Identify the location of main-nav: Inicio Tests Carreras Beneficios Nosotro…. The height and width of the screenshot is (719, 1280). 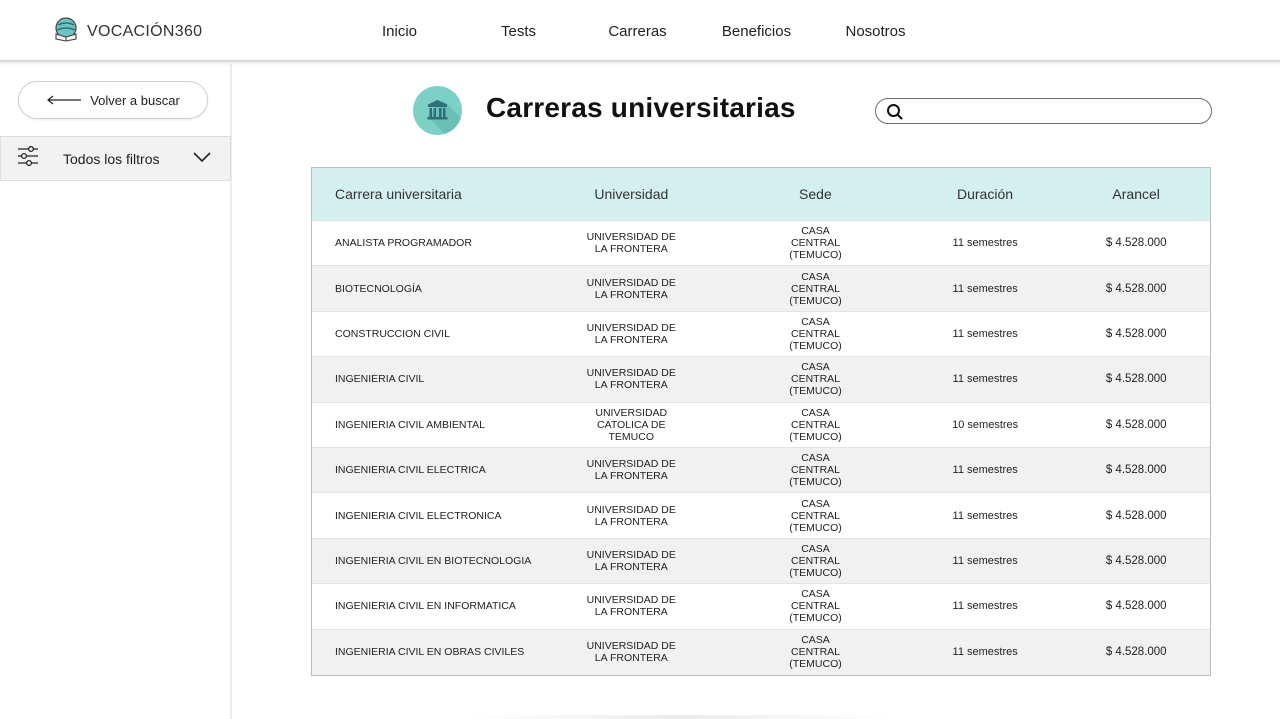
(637, 31).